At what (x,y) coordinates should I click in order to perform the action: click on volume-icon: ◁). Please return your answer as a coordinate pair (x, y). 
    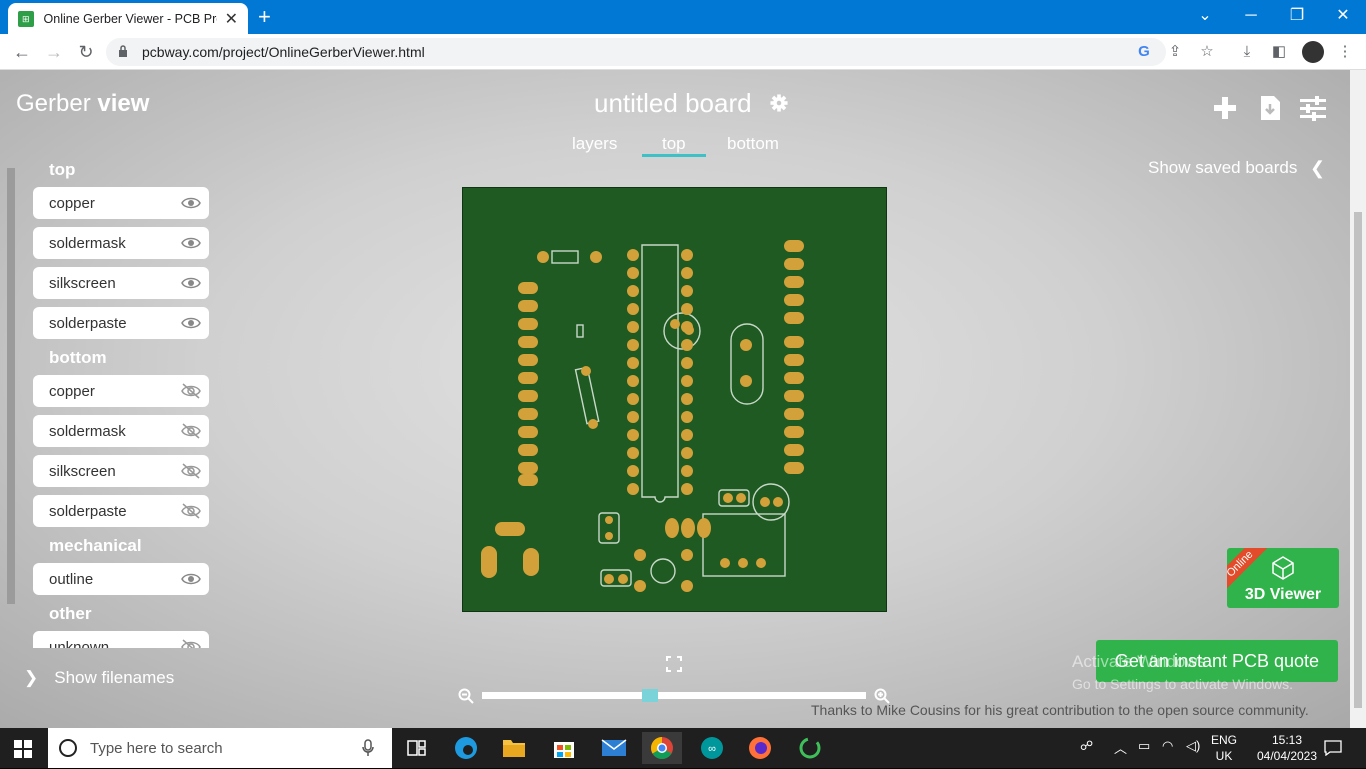
    Looking at the image, I should click on (1193, 746).